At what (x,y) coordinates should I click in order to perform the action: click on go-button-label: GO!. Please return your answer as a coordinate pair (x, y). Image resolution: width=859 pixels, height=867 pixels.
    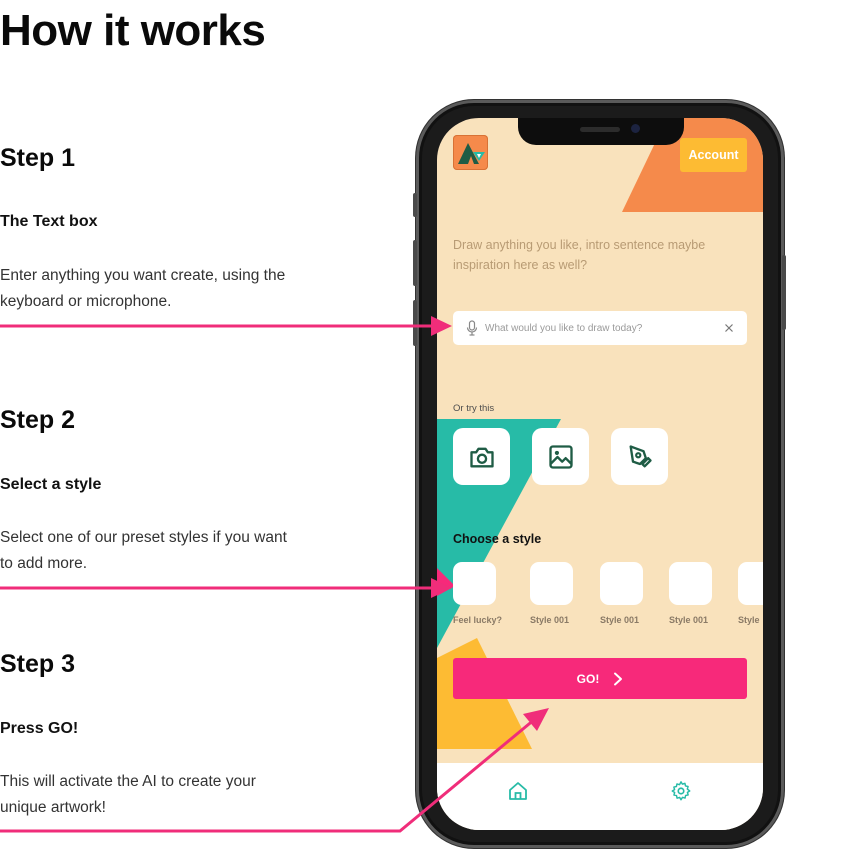
    Looking at the image, I should click on (588, 678).